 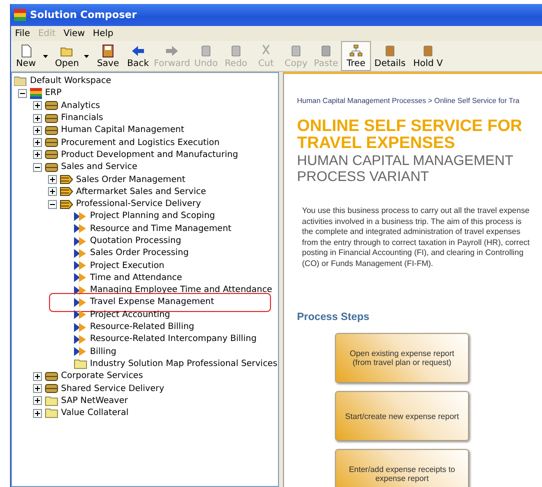 What do you see at coordinates (80, 105) in the screenshot?
I see `tree-item: Analytics` at bounding box center [80, 105].